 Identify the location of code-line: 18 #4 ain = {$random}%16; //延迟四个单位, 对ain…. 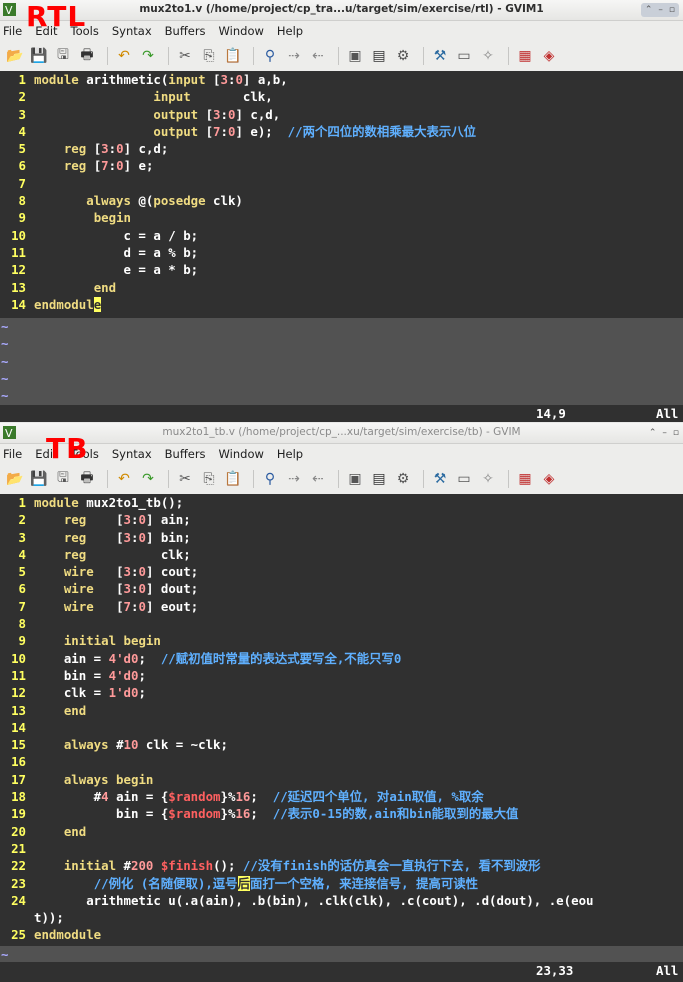
(341, 796).